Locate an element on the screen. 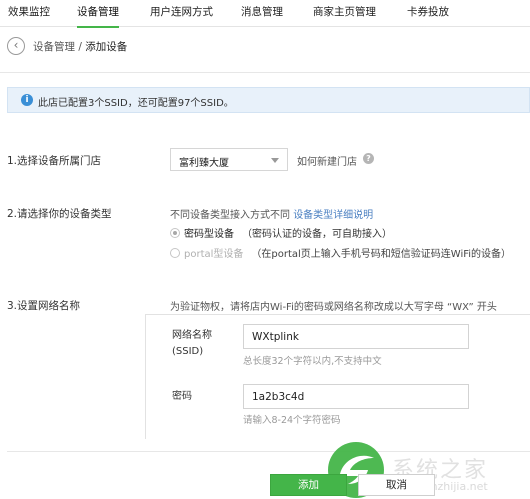 The width and height of the screenshot is (530, 499). store-select: 富利臻大厦 is located at coordinates (229, 159).